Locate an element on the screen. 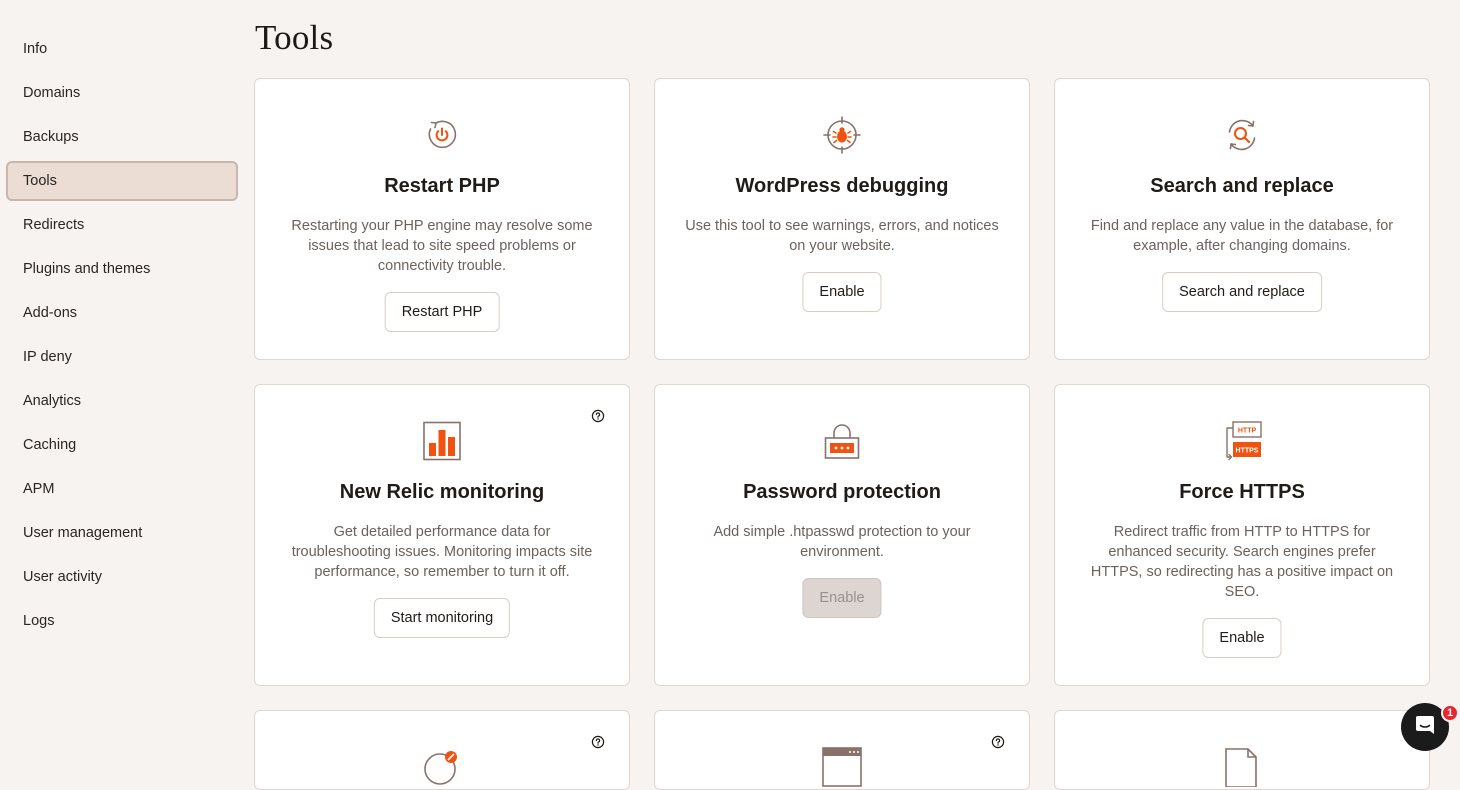  sidebar-item-label: Domains is located at coordinates (52, 93).